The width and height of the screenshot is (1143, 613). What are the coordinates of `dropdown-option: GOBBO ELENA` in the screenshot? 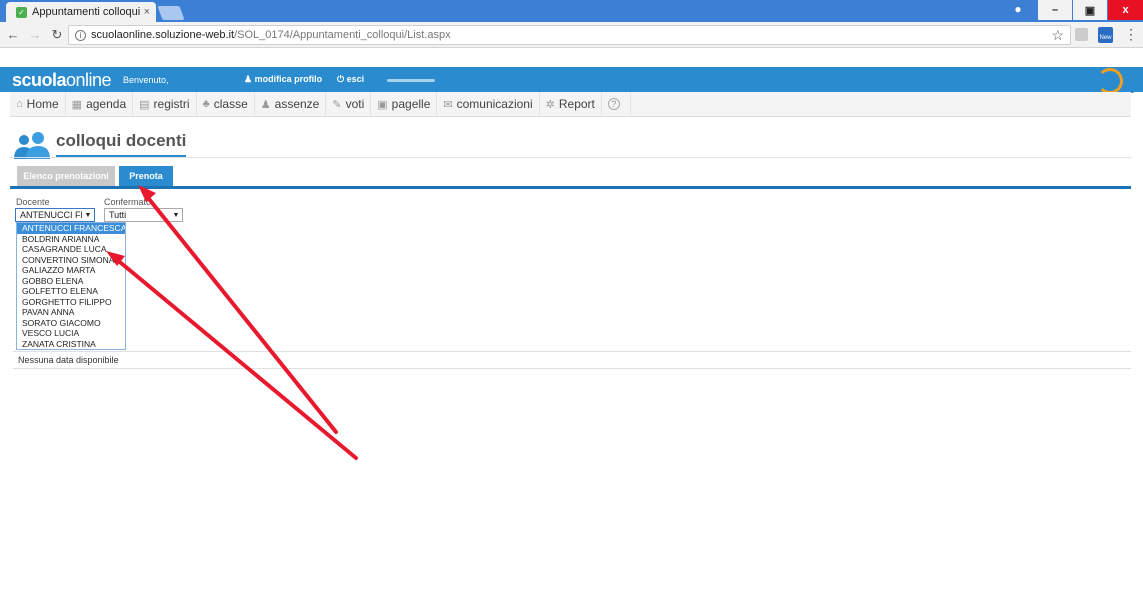 It's located at (71, 281).